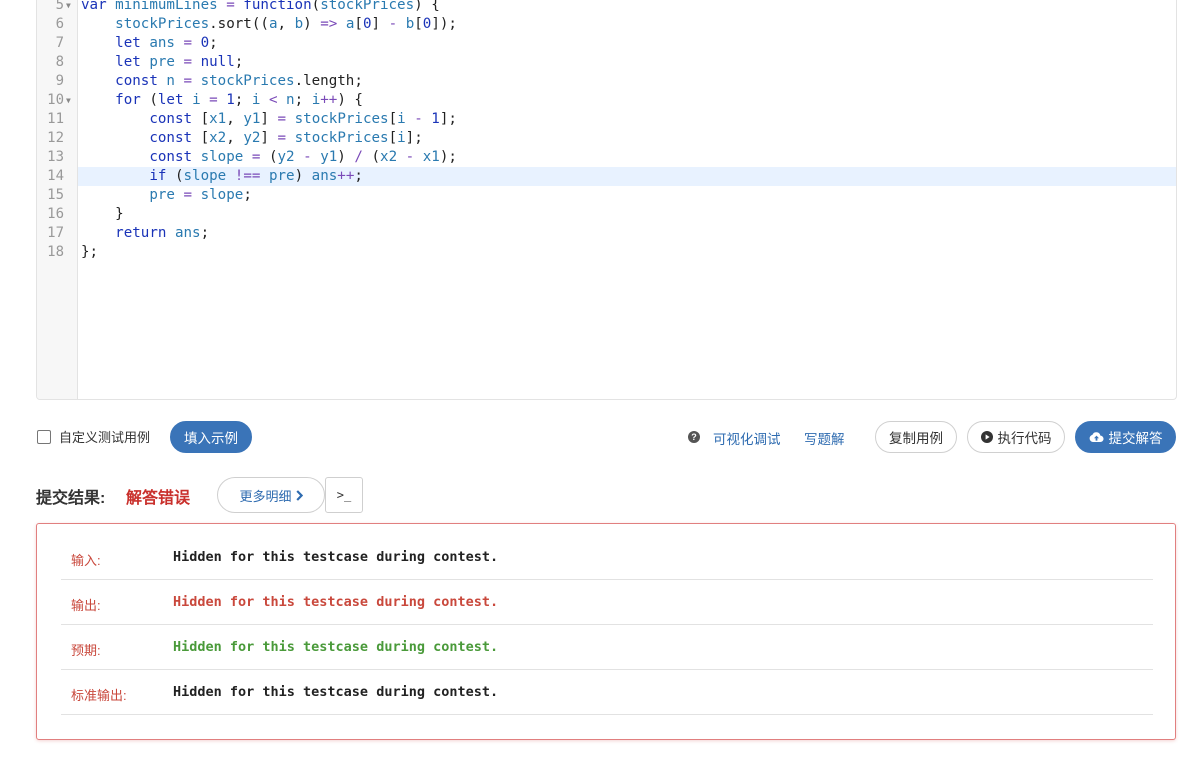 This screenshot has height=758, width=1193. Describe the element at coordinates (230, 100) in the screenshot. I see `code-token: 1` at that location.